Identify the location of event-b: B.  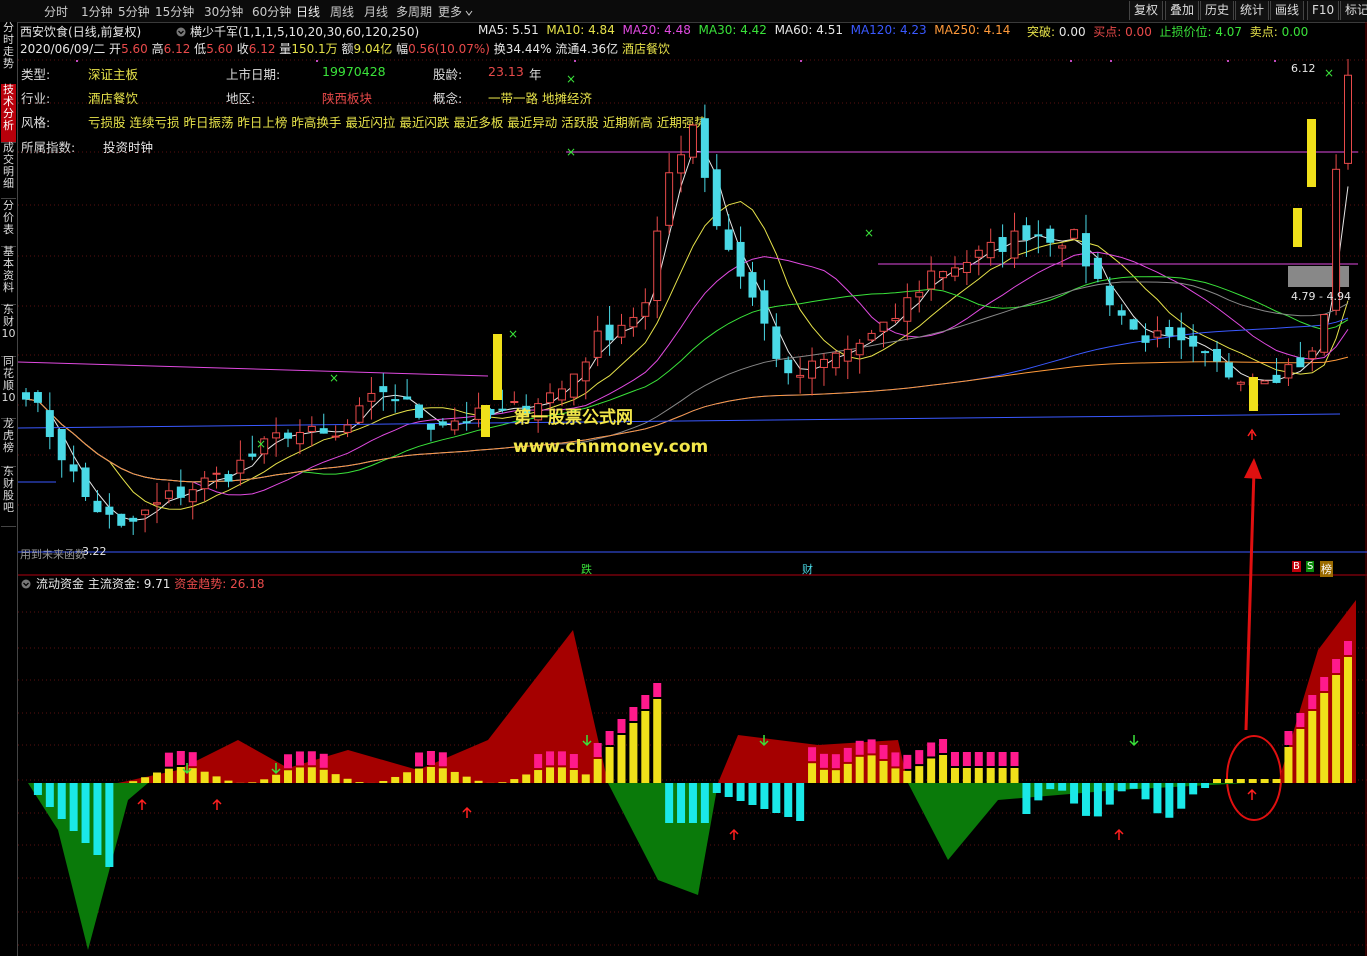
(1296, 566).